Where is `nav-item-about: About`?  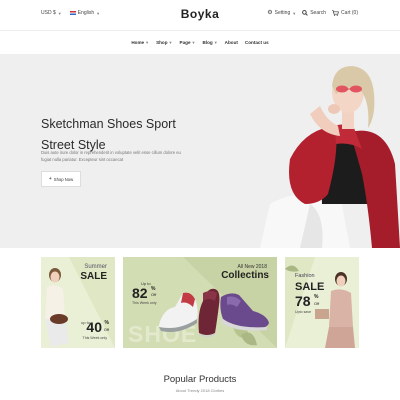
nav-item-about: About is located at coordinates (231, 42).